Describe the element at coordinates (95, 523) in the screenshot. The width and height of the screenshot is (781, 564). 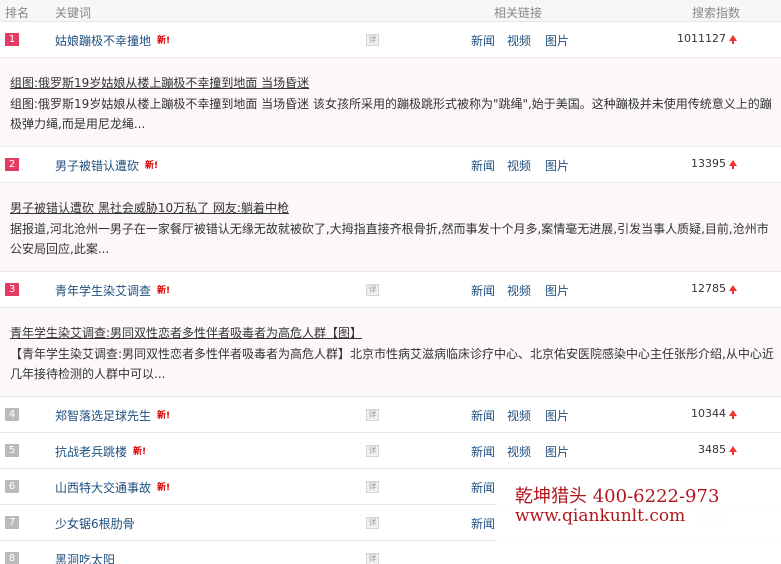
I see `keyword-link: 少女锯6根肋骨` at that location.